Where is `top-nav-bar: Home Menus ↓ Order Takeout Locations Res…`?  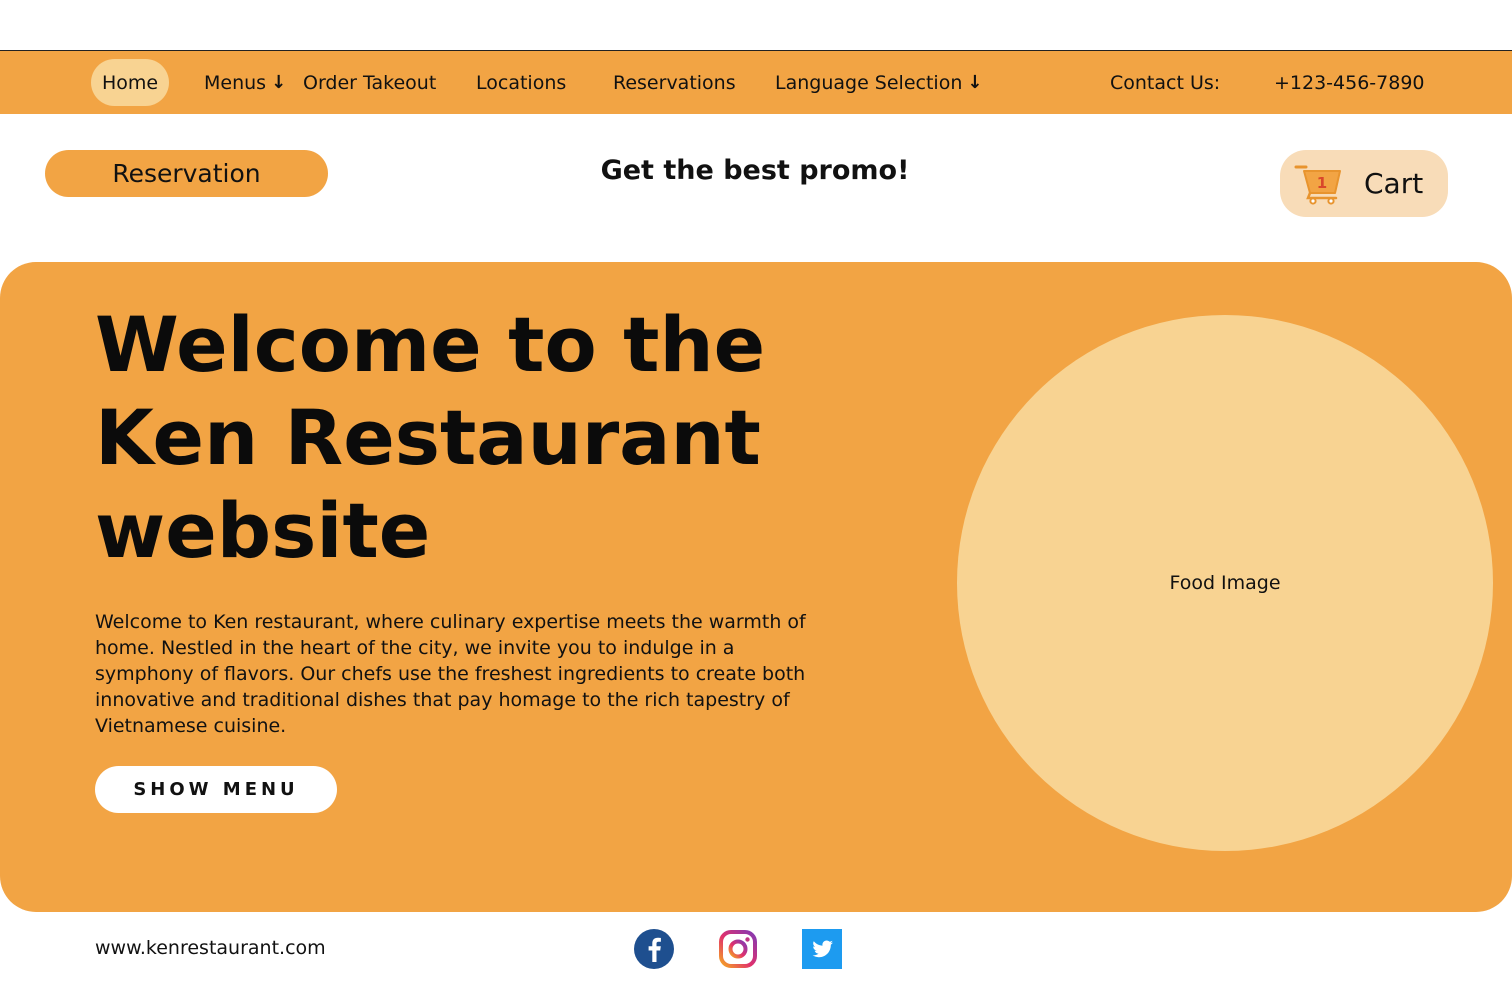 top-nav-bar: Home Menus ↓ Order Takeout Locations Res… is located at coordinates (756, 82).